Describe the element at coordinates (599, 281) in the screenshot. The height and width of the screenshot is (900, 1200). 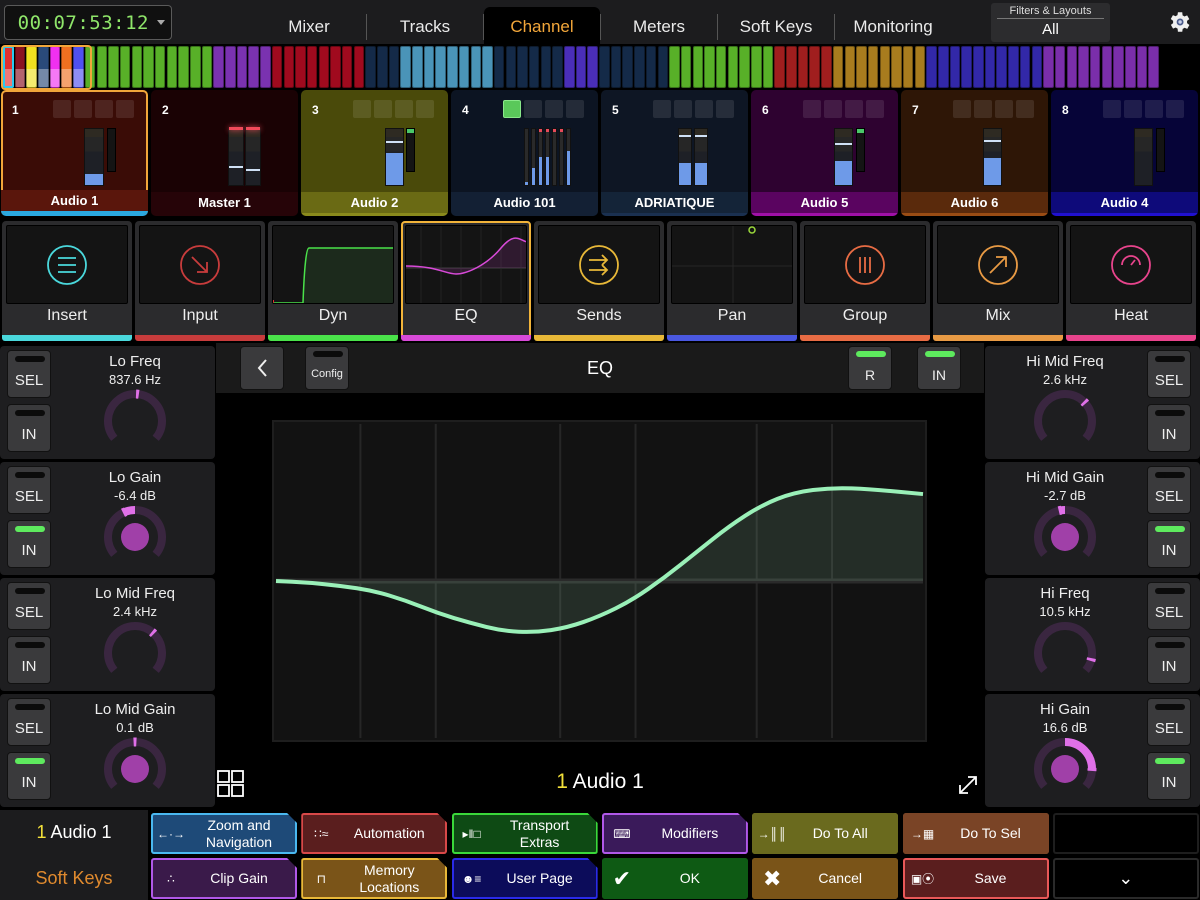
I see `section-tile-sends: Sends` at that location.